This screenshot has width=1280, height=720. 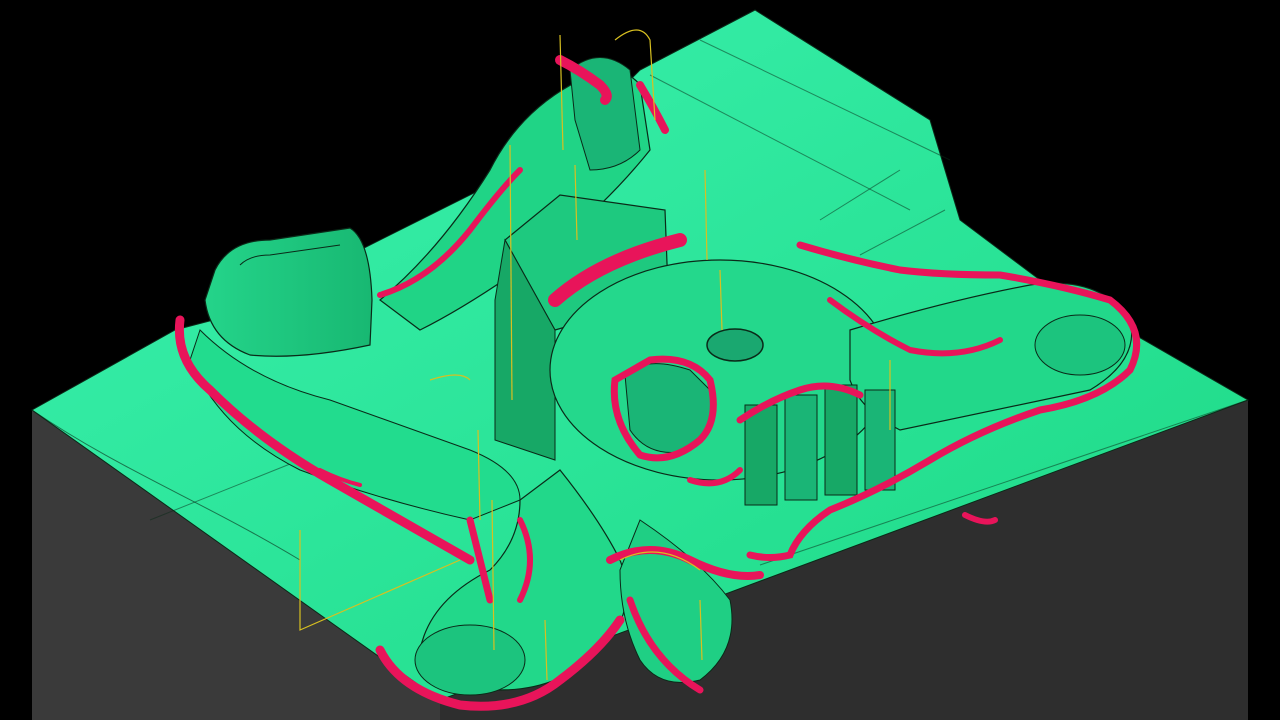 I want to click on lower-boss, so click(x=470, y=660).